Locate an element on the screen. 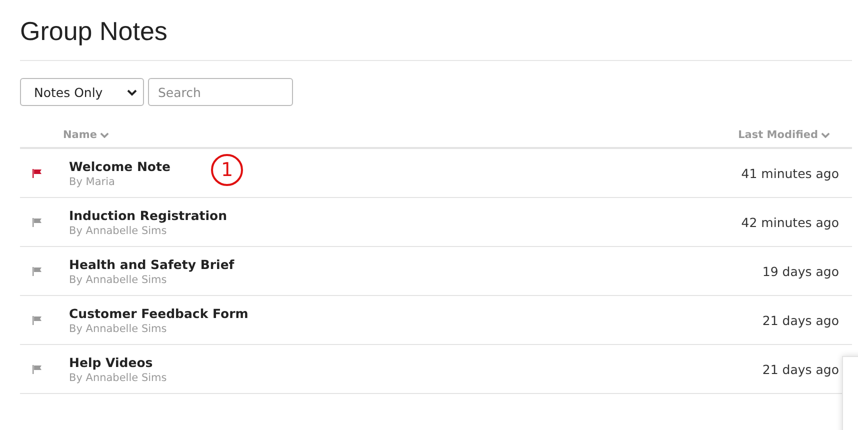  note-title: Health and Safety Brief is located at coordinates (151, 264).